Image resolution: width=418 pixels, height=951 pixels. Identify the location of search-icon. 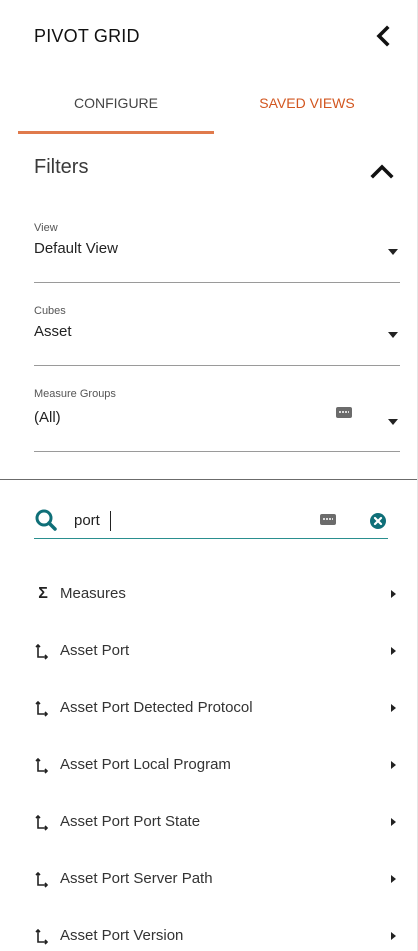
(46, 520).